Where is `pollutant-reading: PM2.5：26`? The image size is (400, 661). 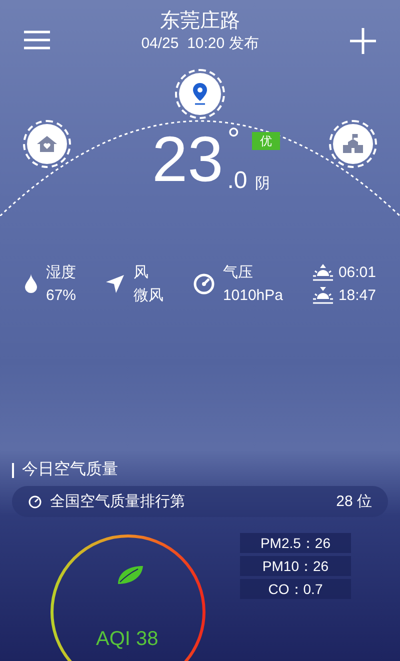 pollutant-reading: PM2.5：26 is located at coordinates (295, 543).